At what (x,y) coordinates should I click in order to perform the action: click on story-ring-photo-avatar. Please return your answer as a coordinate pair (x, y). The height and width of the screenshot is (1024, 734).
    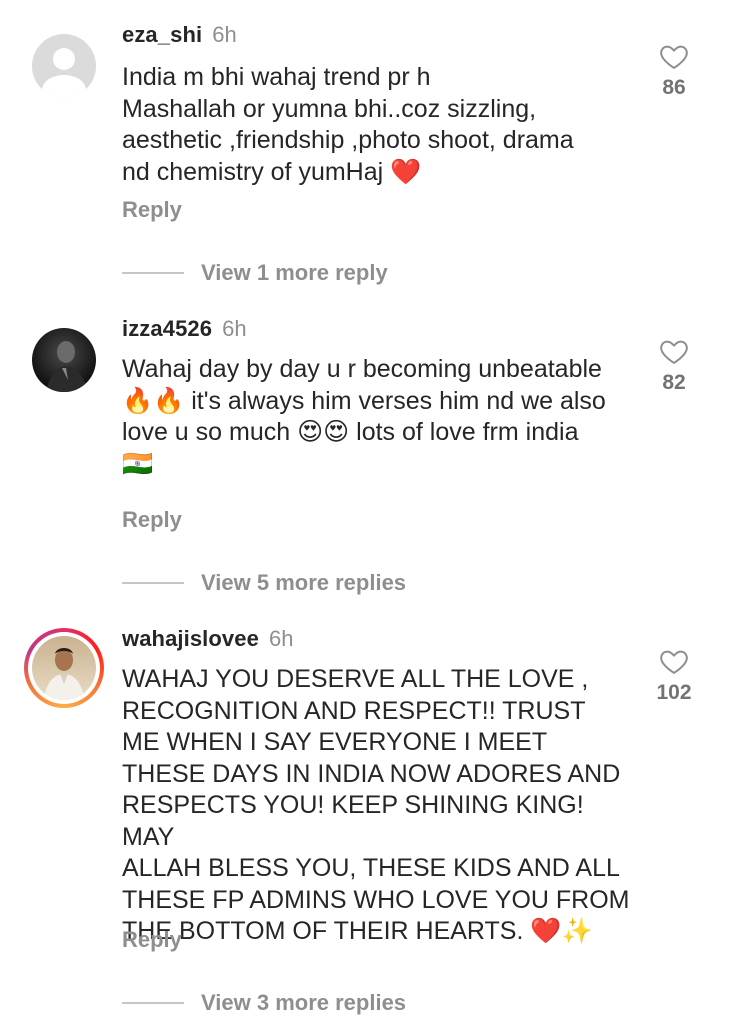
    Looking at the image, I should click on (64, 668).